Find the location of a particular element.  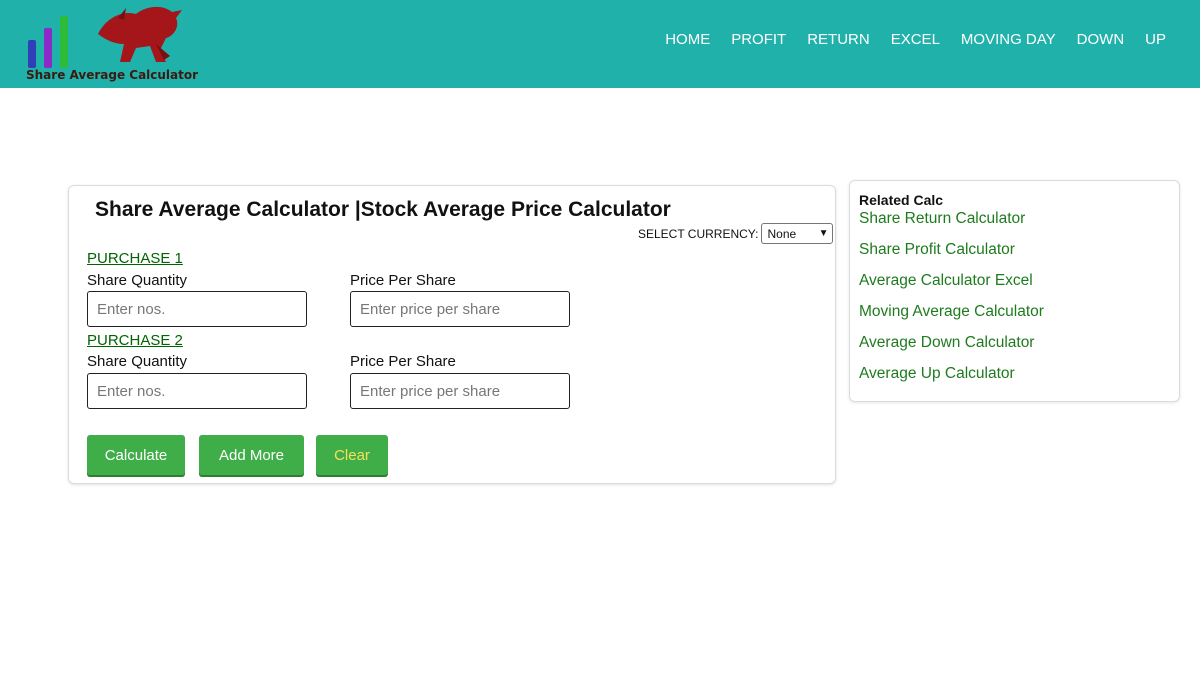

list-item: Average Up Calculator is located at coordinates (951, 380).